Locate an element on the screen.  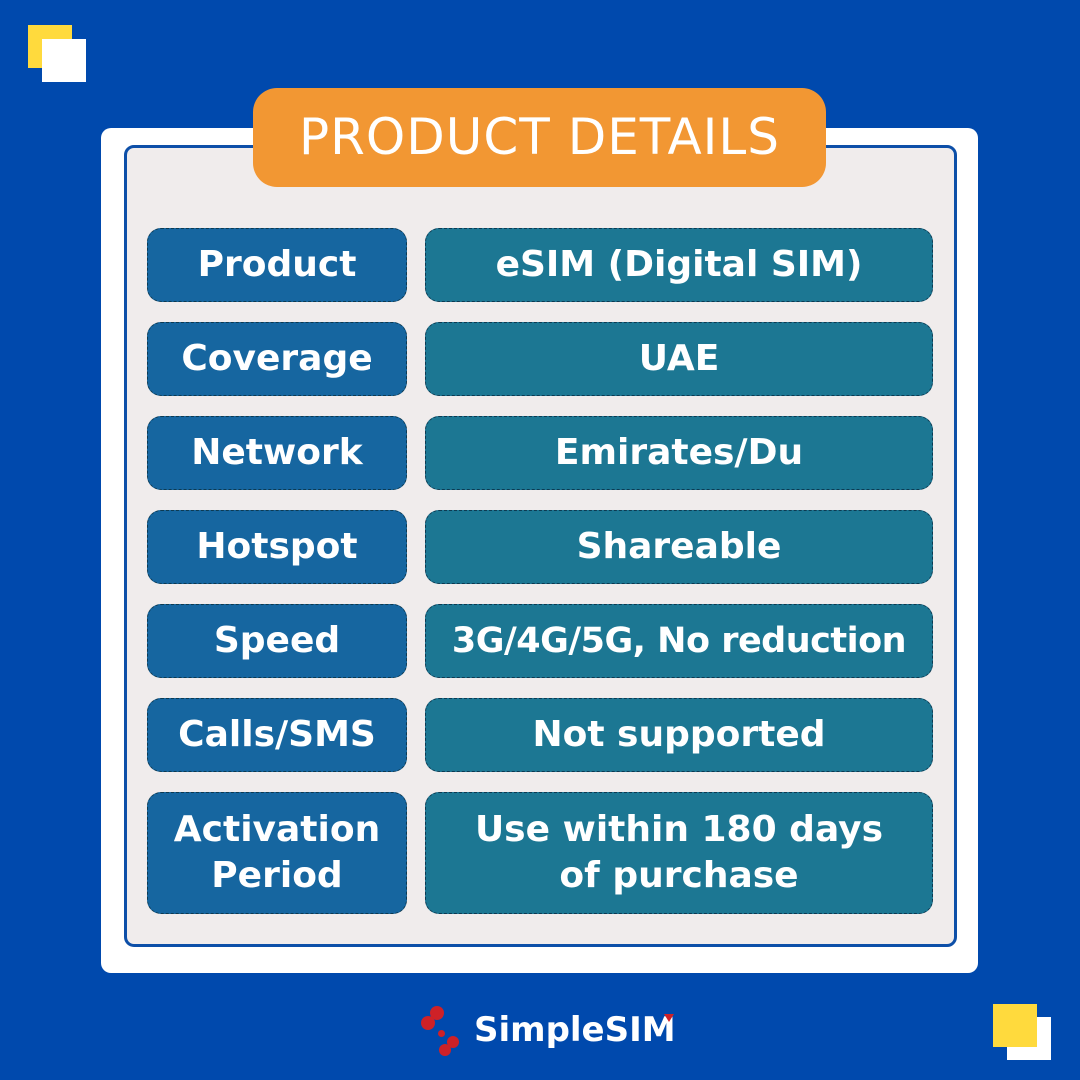
row-label-calls-sms: Calls/SMS is located at coordinates (277, 735).